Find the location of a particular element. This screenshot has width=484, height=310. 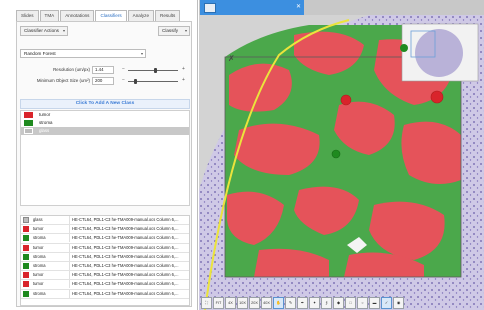

tab-annotations: Annotations is located at coordinates (77, 15).